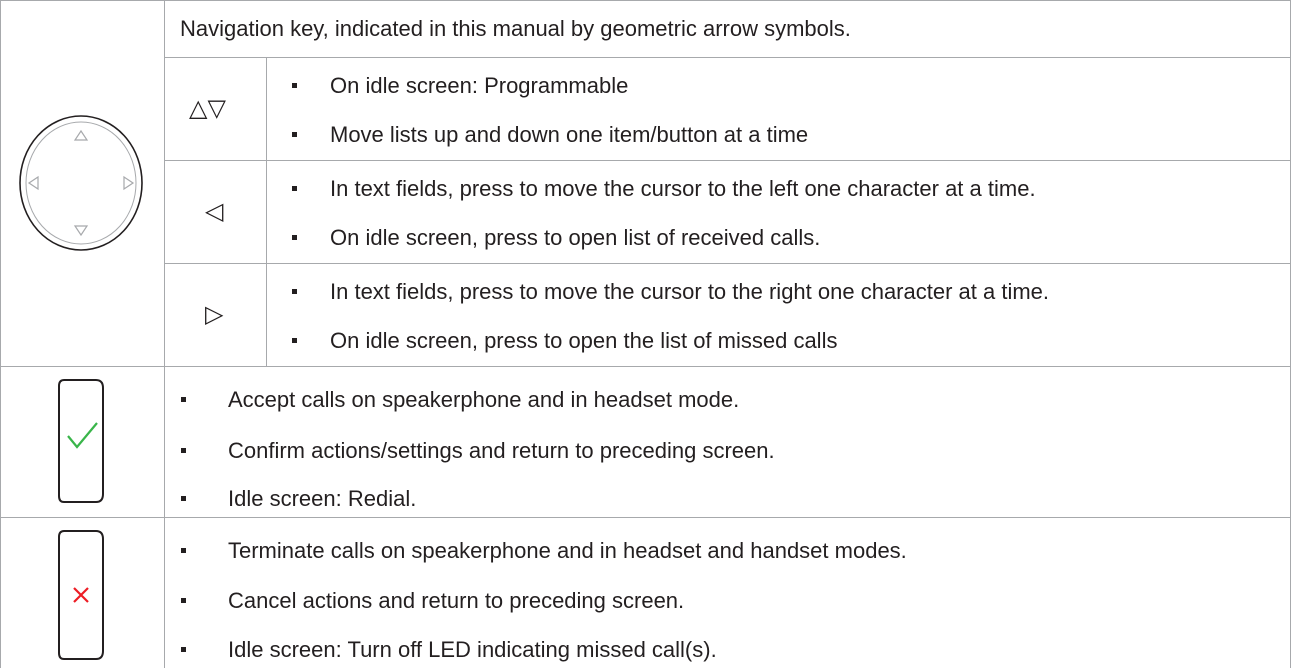 Image resolution: width=1291 pixels, height=668 pixels. I want to click on right-arrow-icon: ▷, so click(214, 314).